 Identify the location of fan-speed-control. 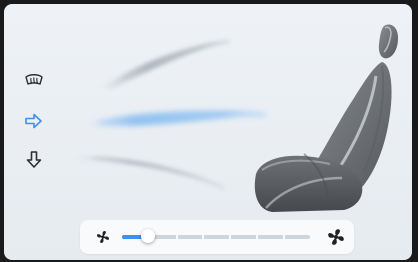
(217, 237).